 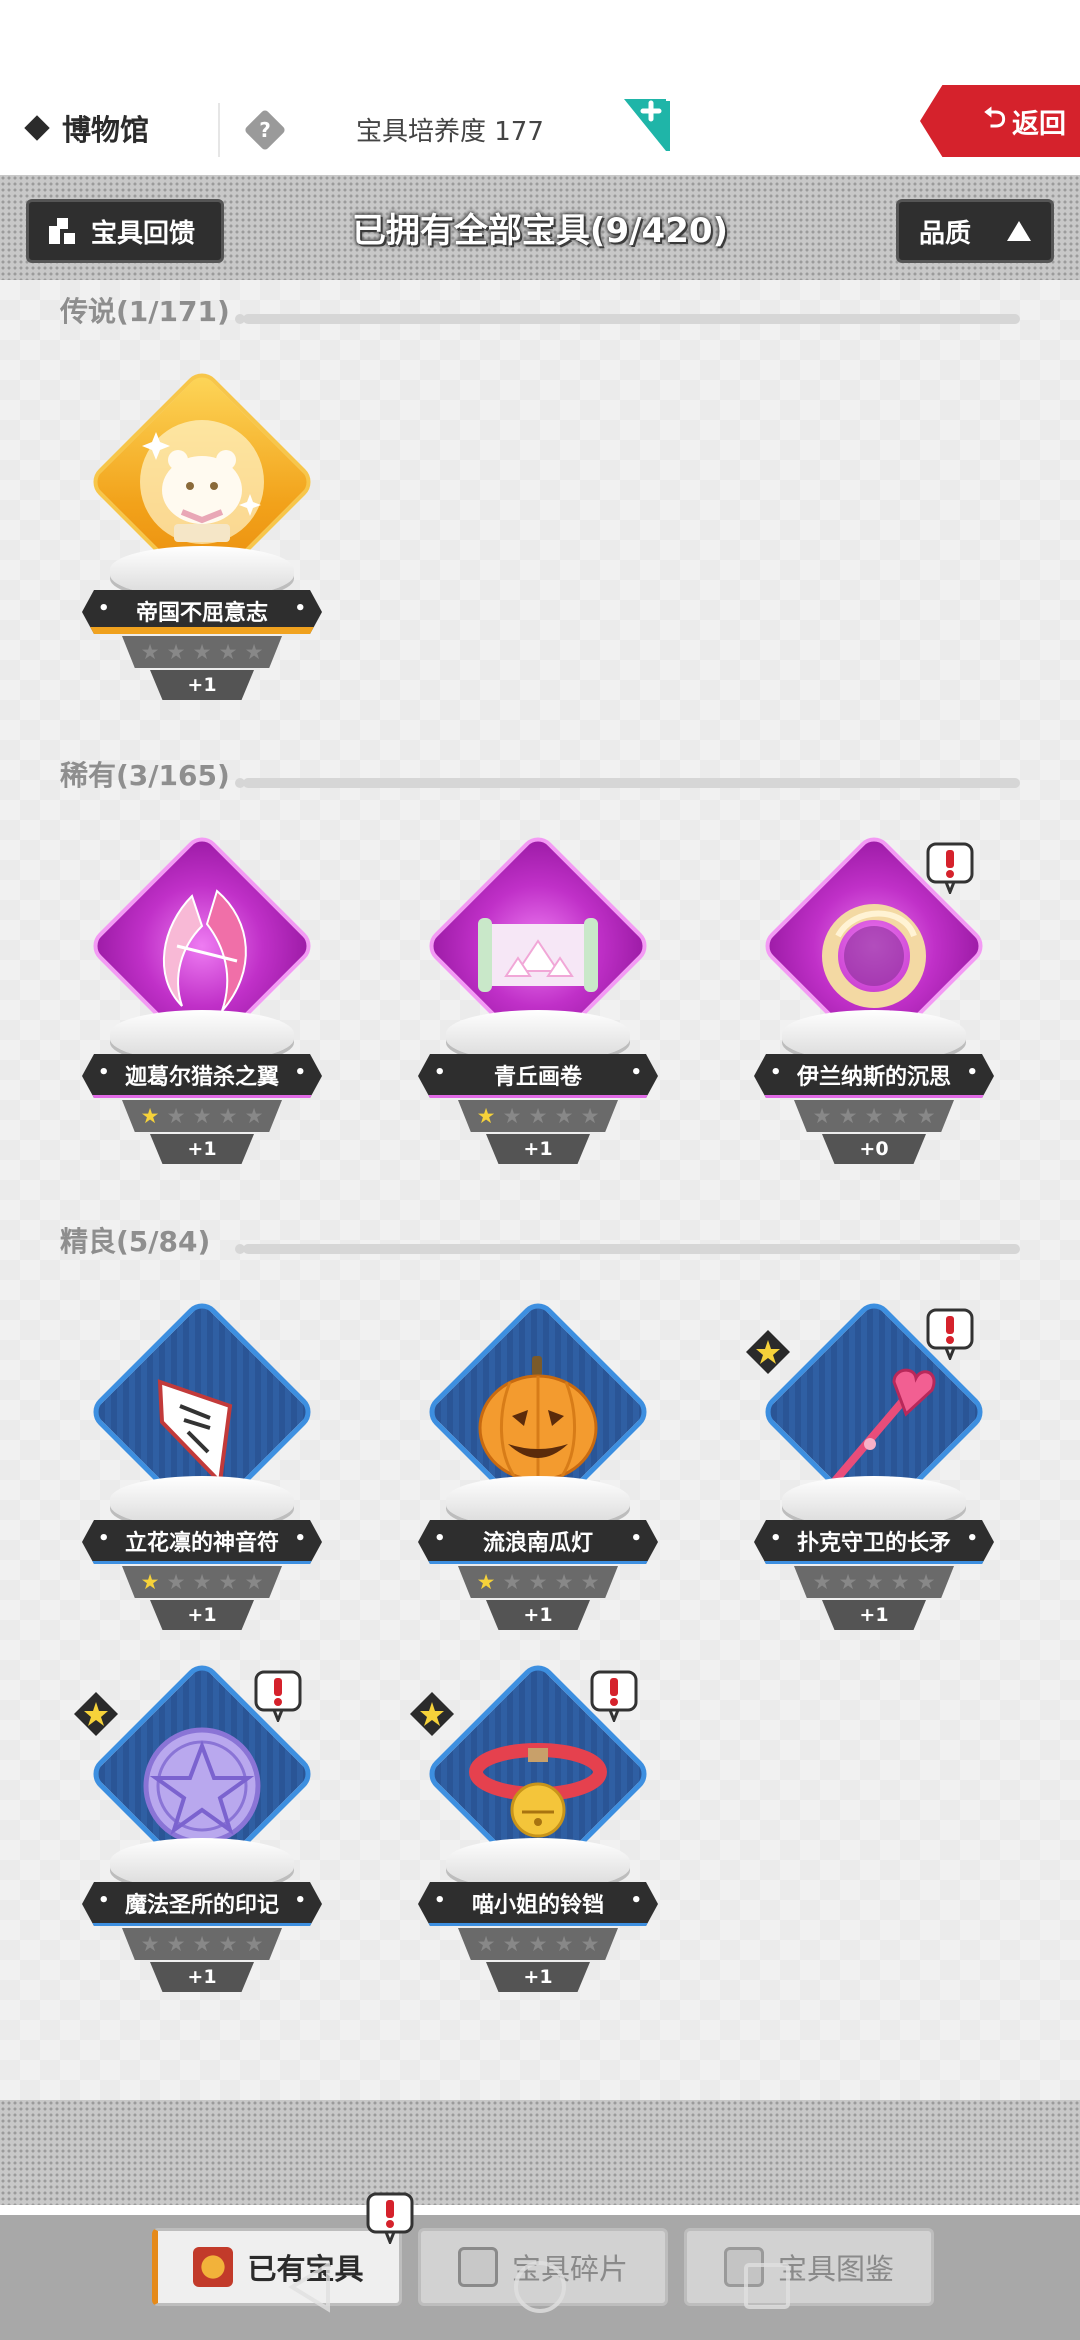 I want to click on section-header-rare: 稀有(3/165), so click(x=145, y=774).